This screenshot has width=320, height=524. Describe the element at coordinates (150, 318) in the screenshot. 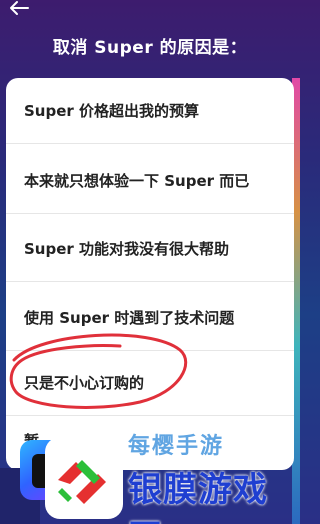

I see `option-technical-issue: 使用 Super 时遇到了技术问题` at that location.